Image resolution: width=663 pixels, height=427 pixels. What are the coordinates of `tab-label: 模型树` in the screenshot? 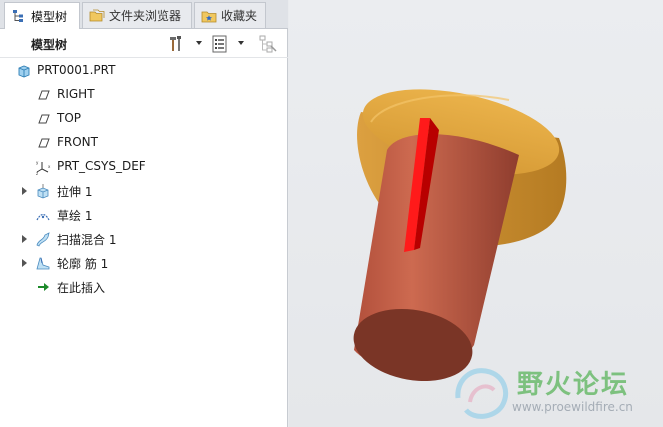 It's located at (49, 16).